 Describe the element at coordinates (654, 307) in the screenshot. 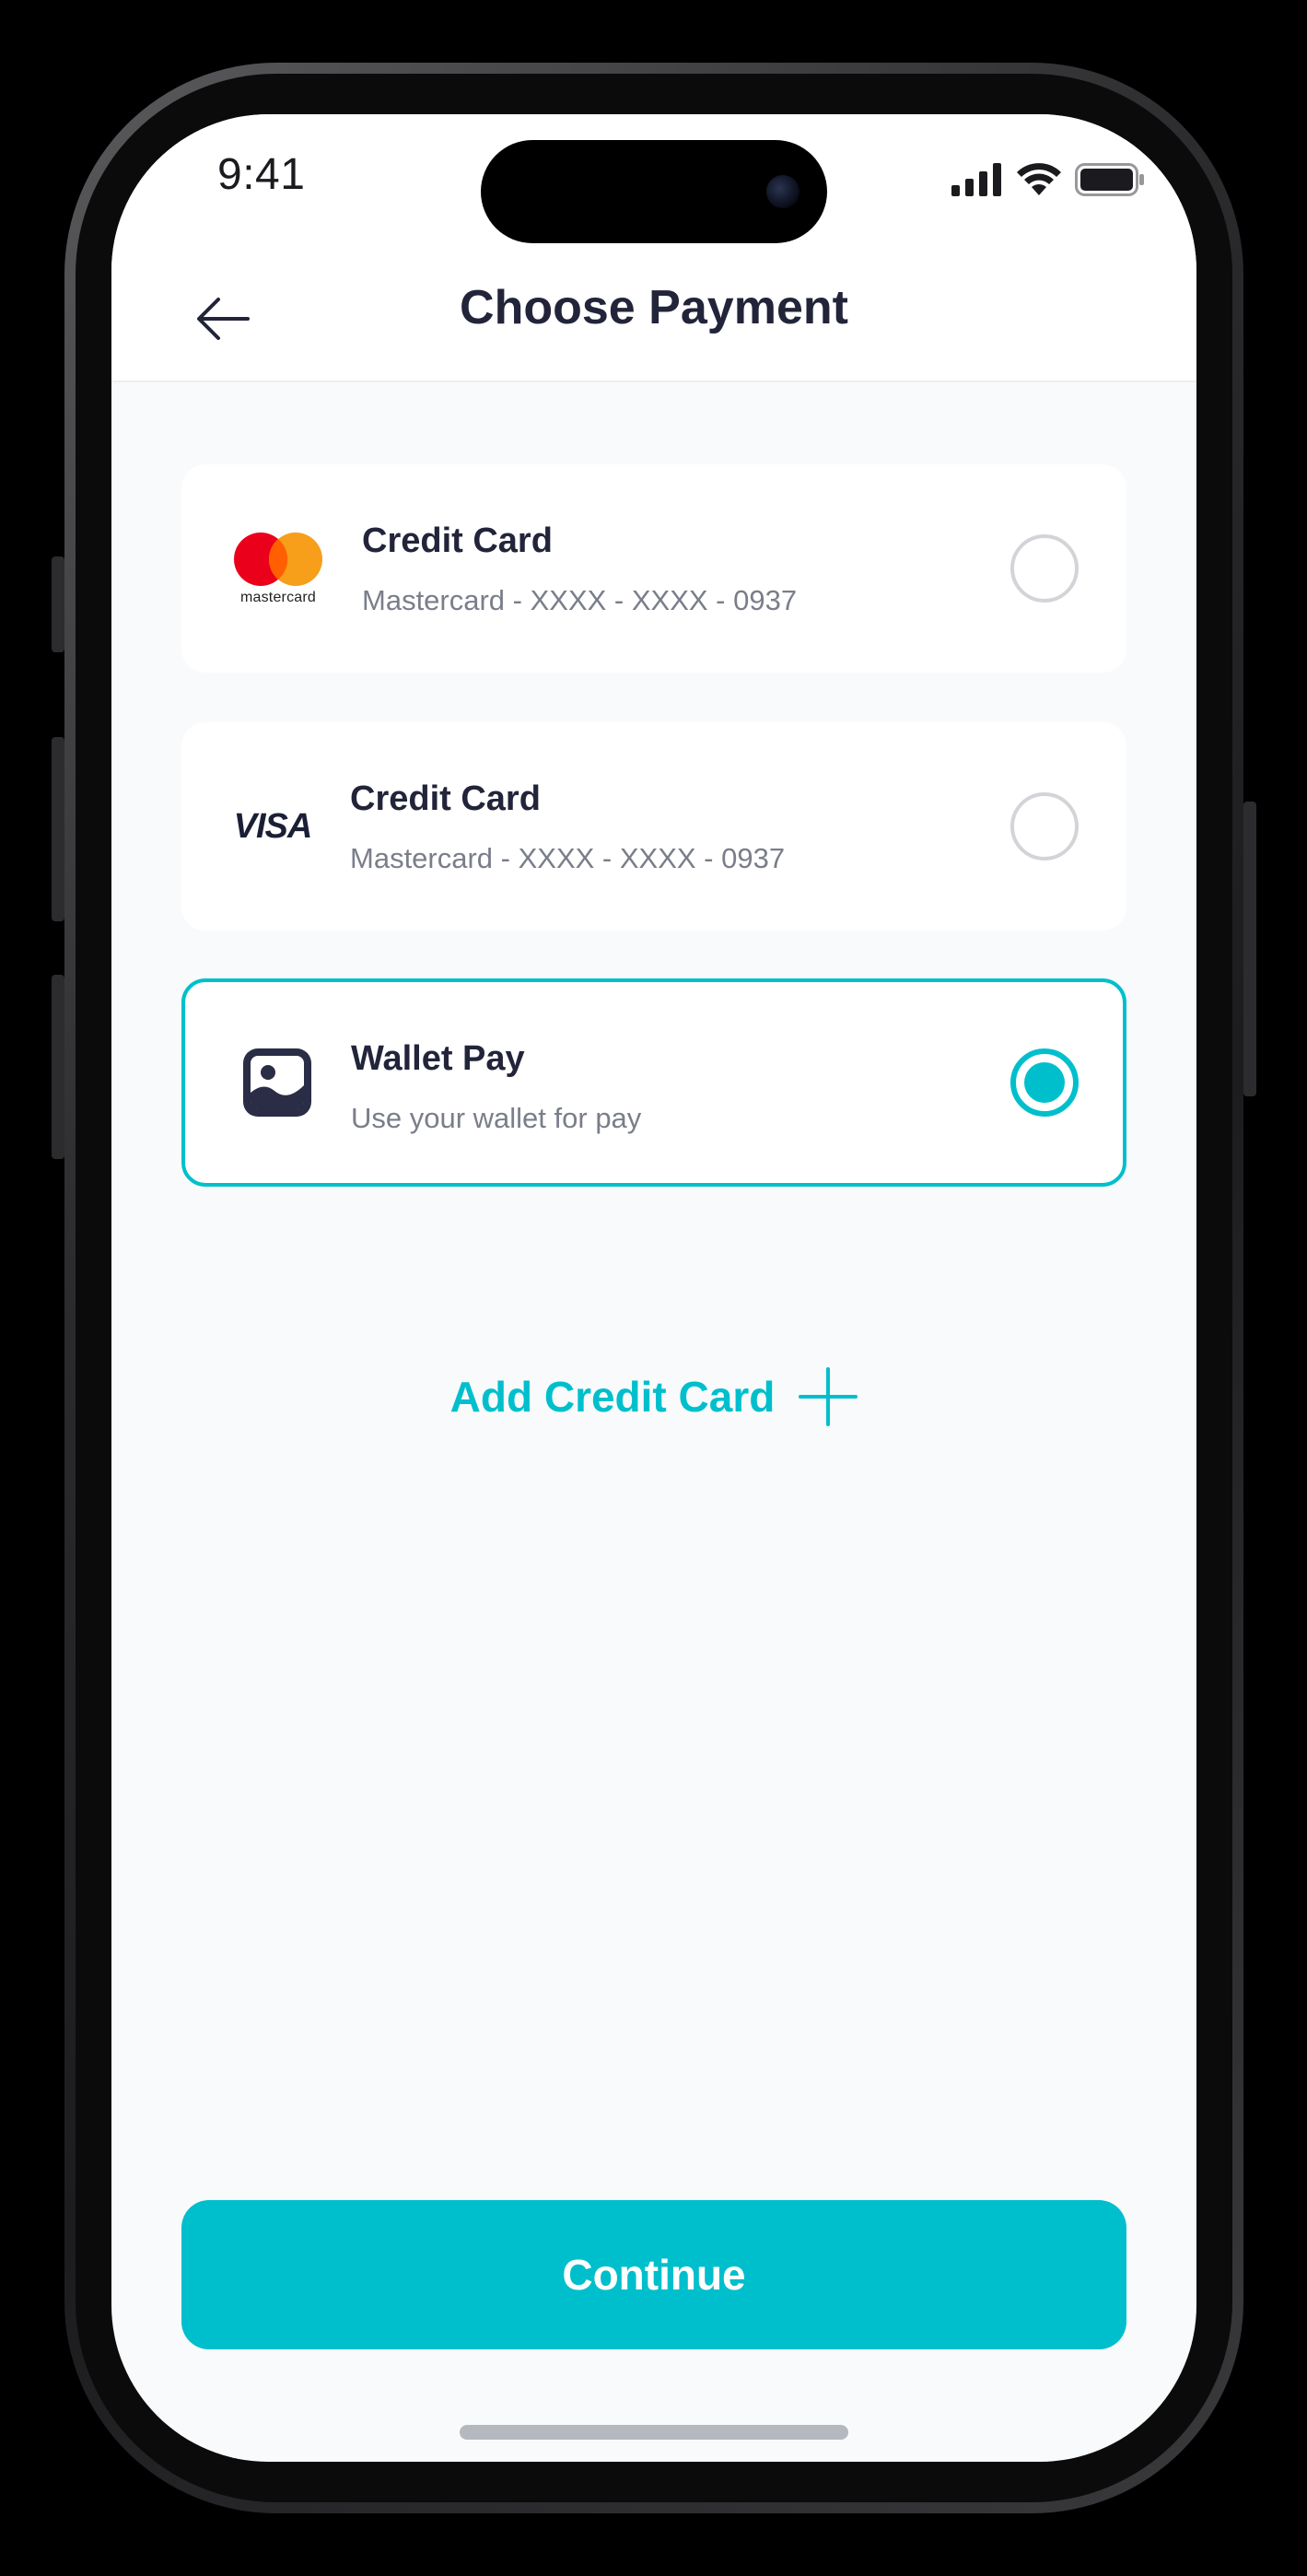

I see `page-title: Choose Payment` at that location.